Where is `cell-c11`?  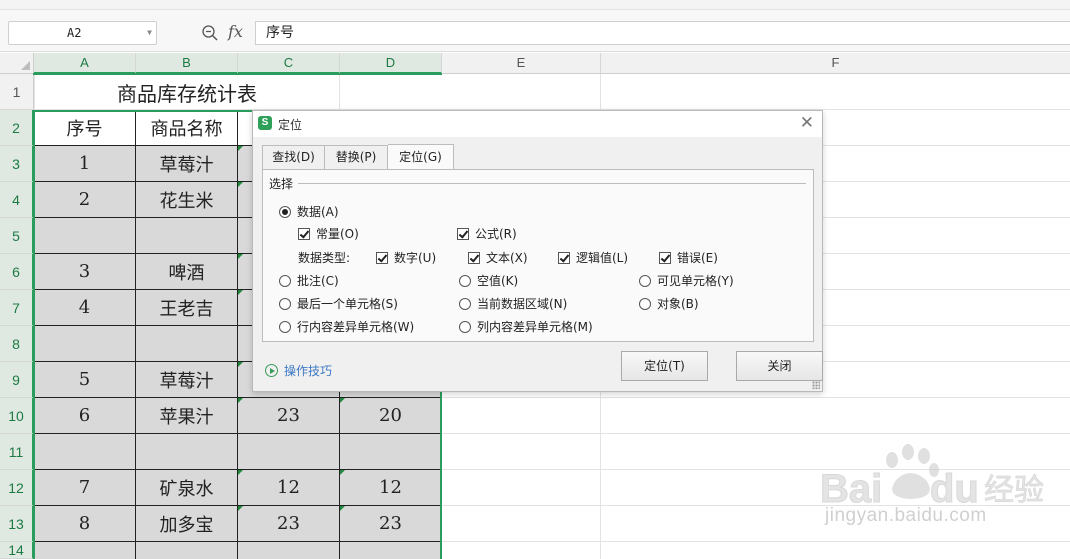
cell-c11 is located at coordinates (289, 452).